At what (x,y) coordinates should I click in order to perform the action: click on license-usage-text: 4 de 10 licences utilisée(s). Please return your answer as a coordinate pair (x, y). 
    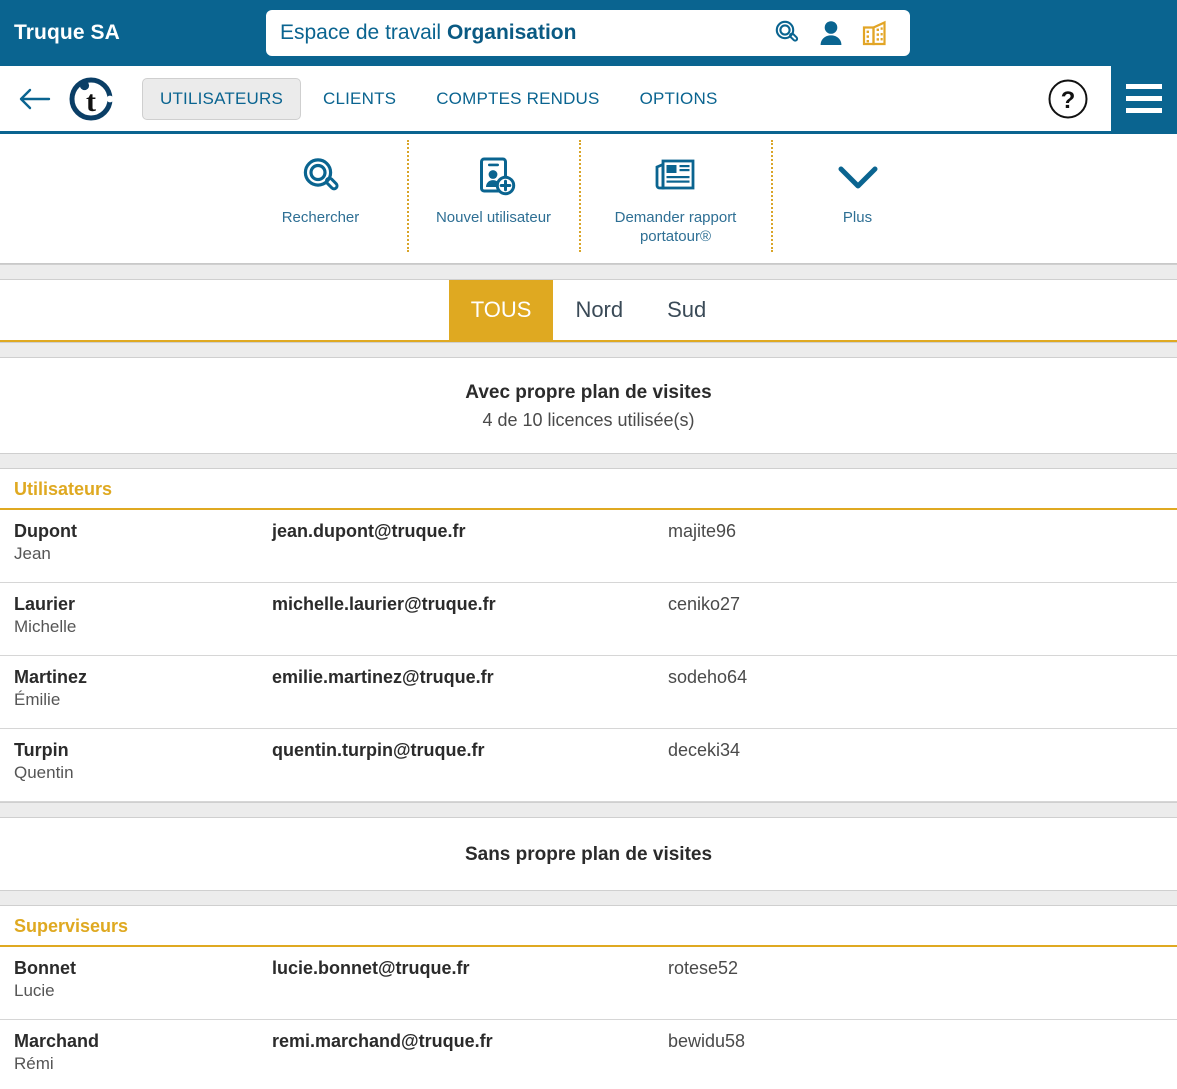
    Looking at the image, I should click on (588, 420).